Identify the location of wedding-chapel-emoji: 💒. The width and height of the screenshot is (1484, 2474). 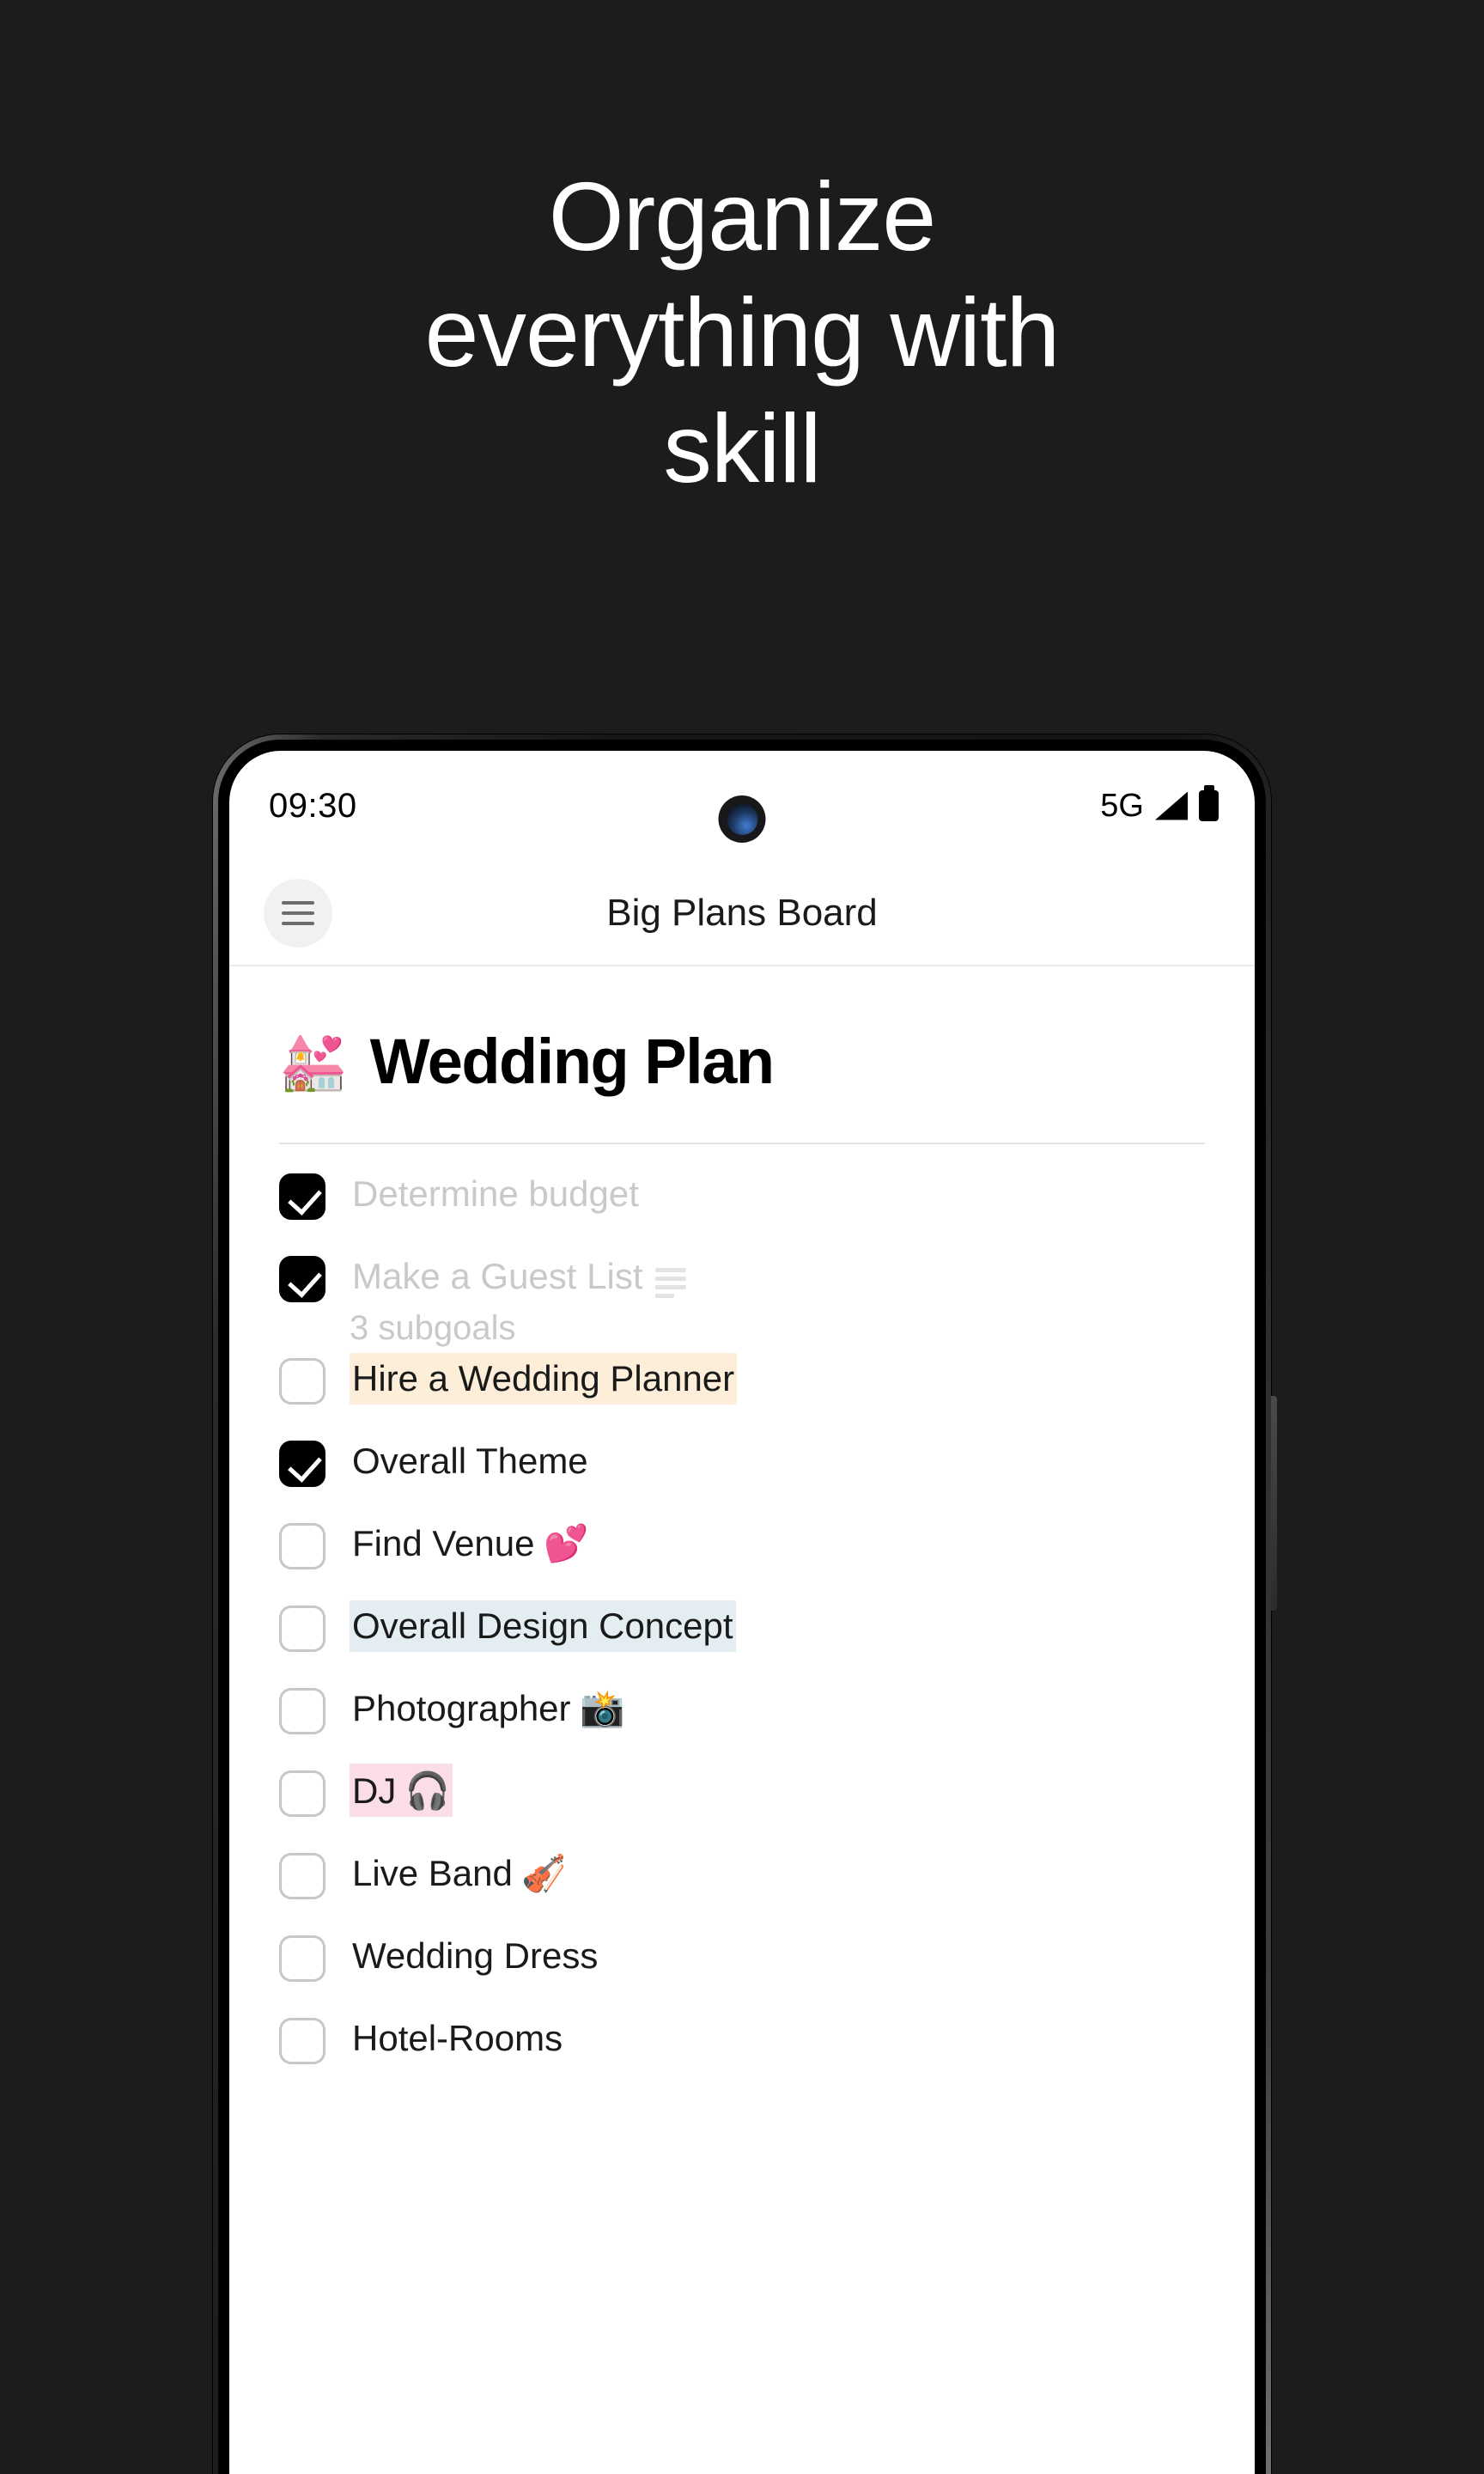
(313, 1061).